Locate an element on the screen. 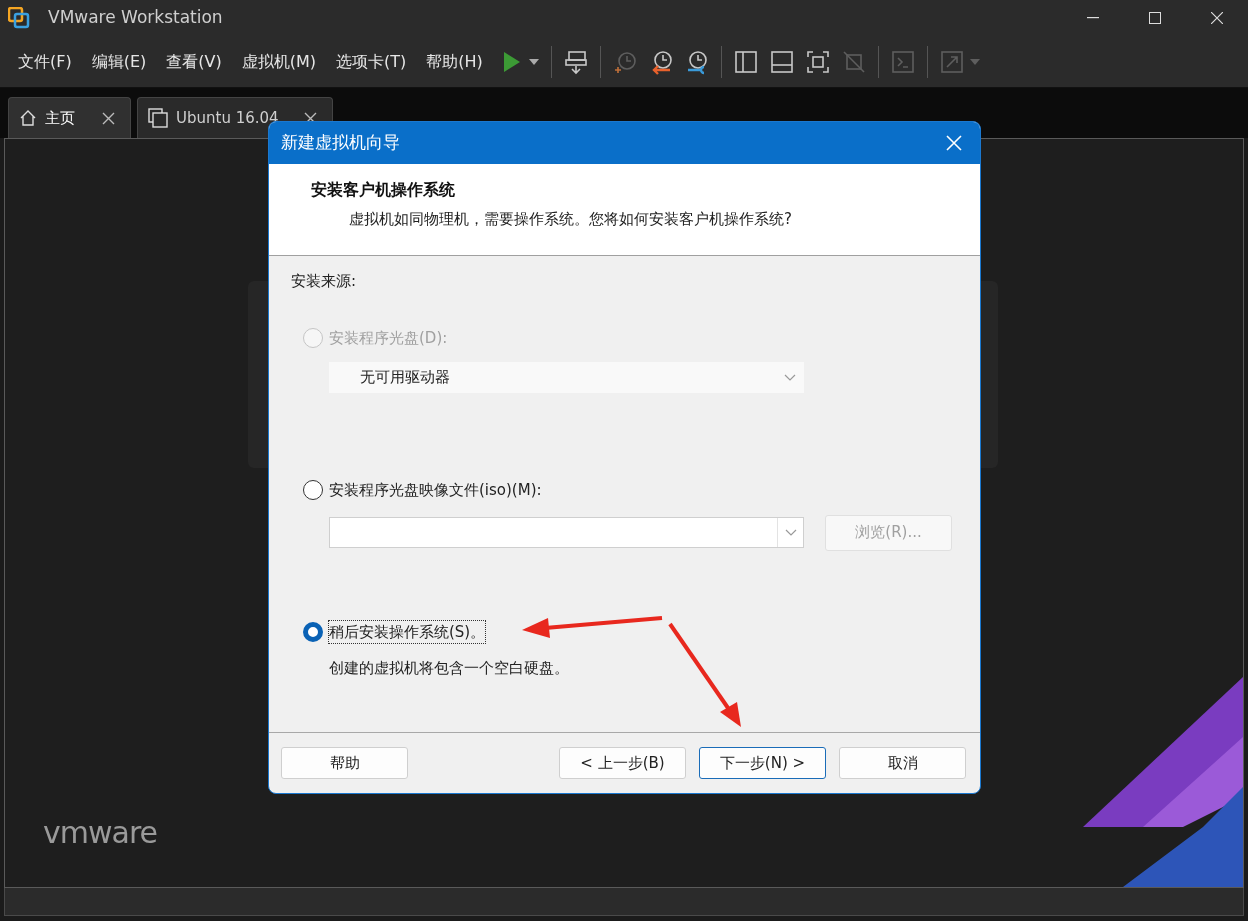 The image size is (1248, 921). stretch-icon is located at coordinates (951, 61).